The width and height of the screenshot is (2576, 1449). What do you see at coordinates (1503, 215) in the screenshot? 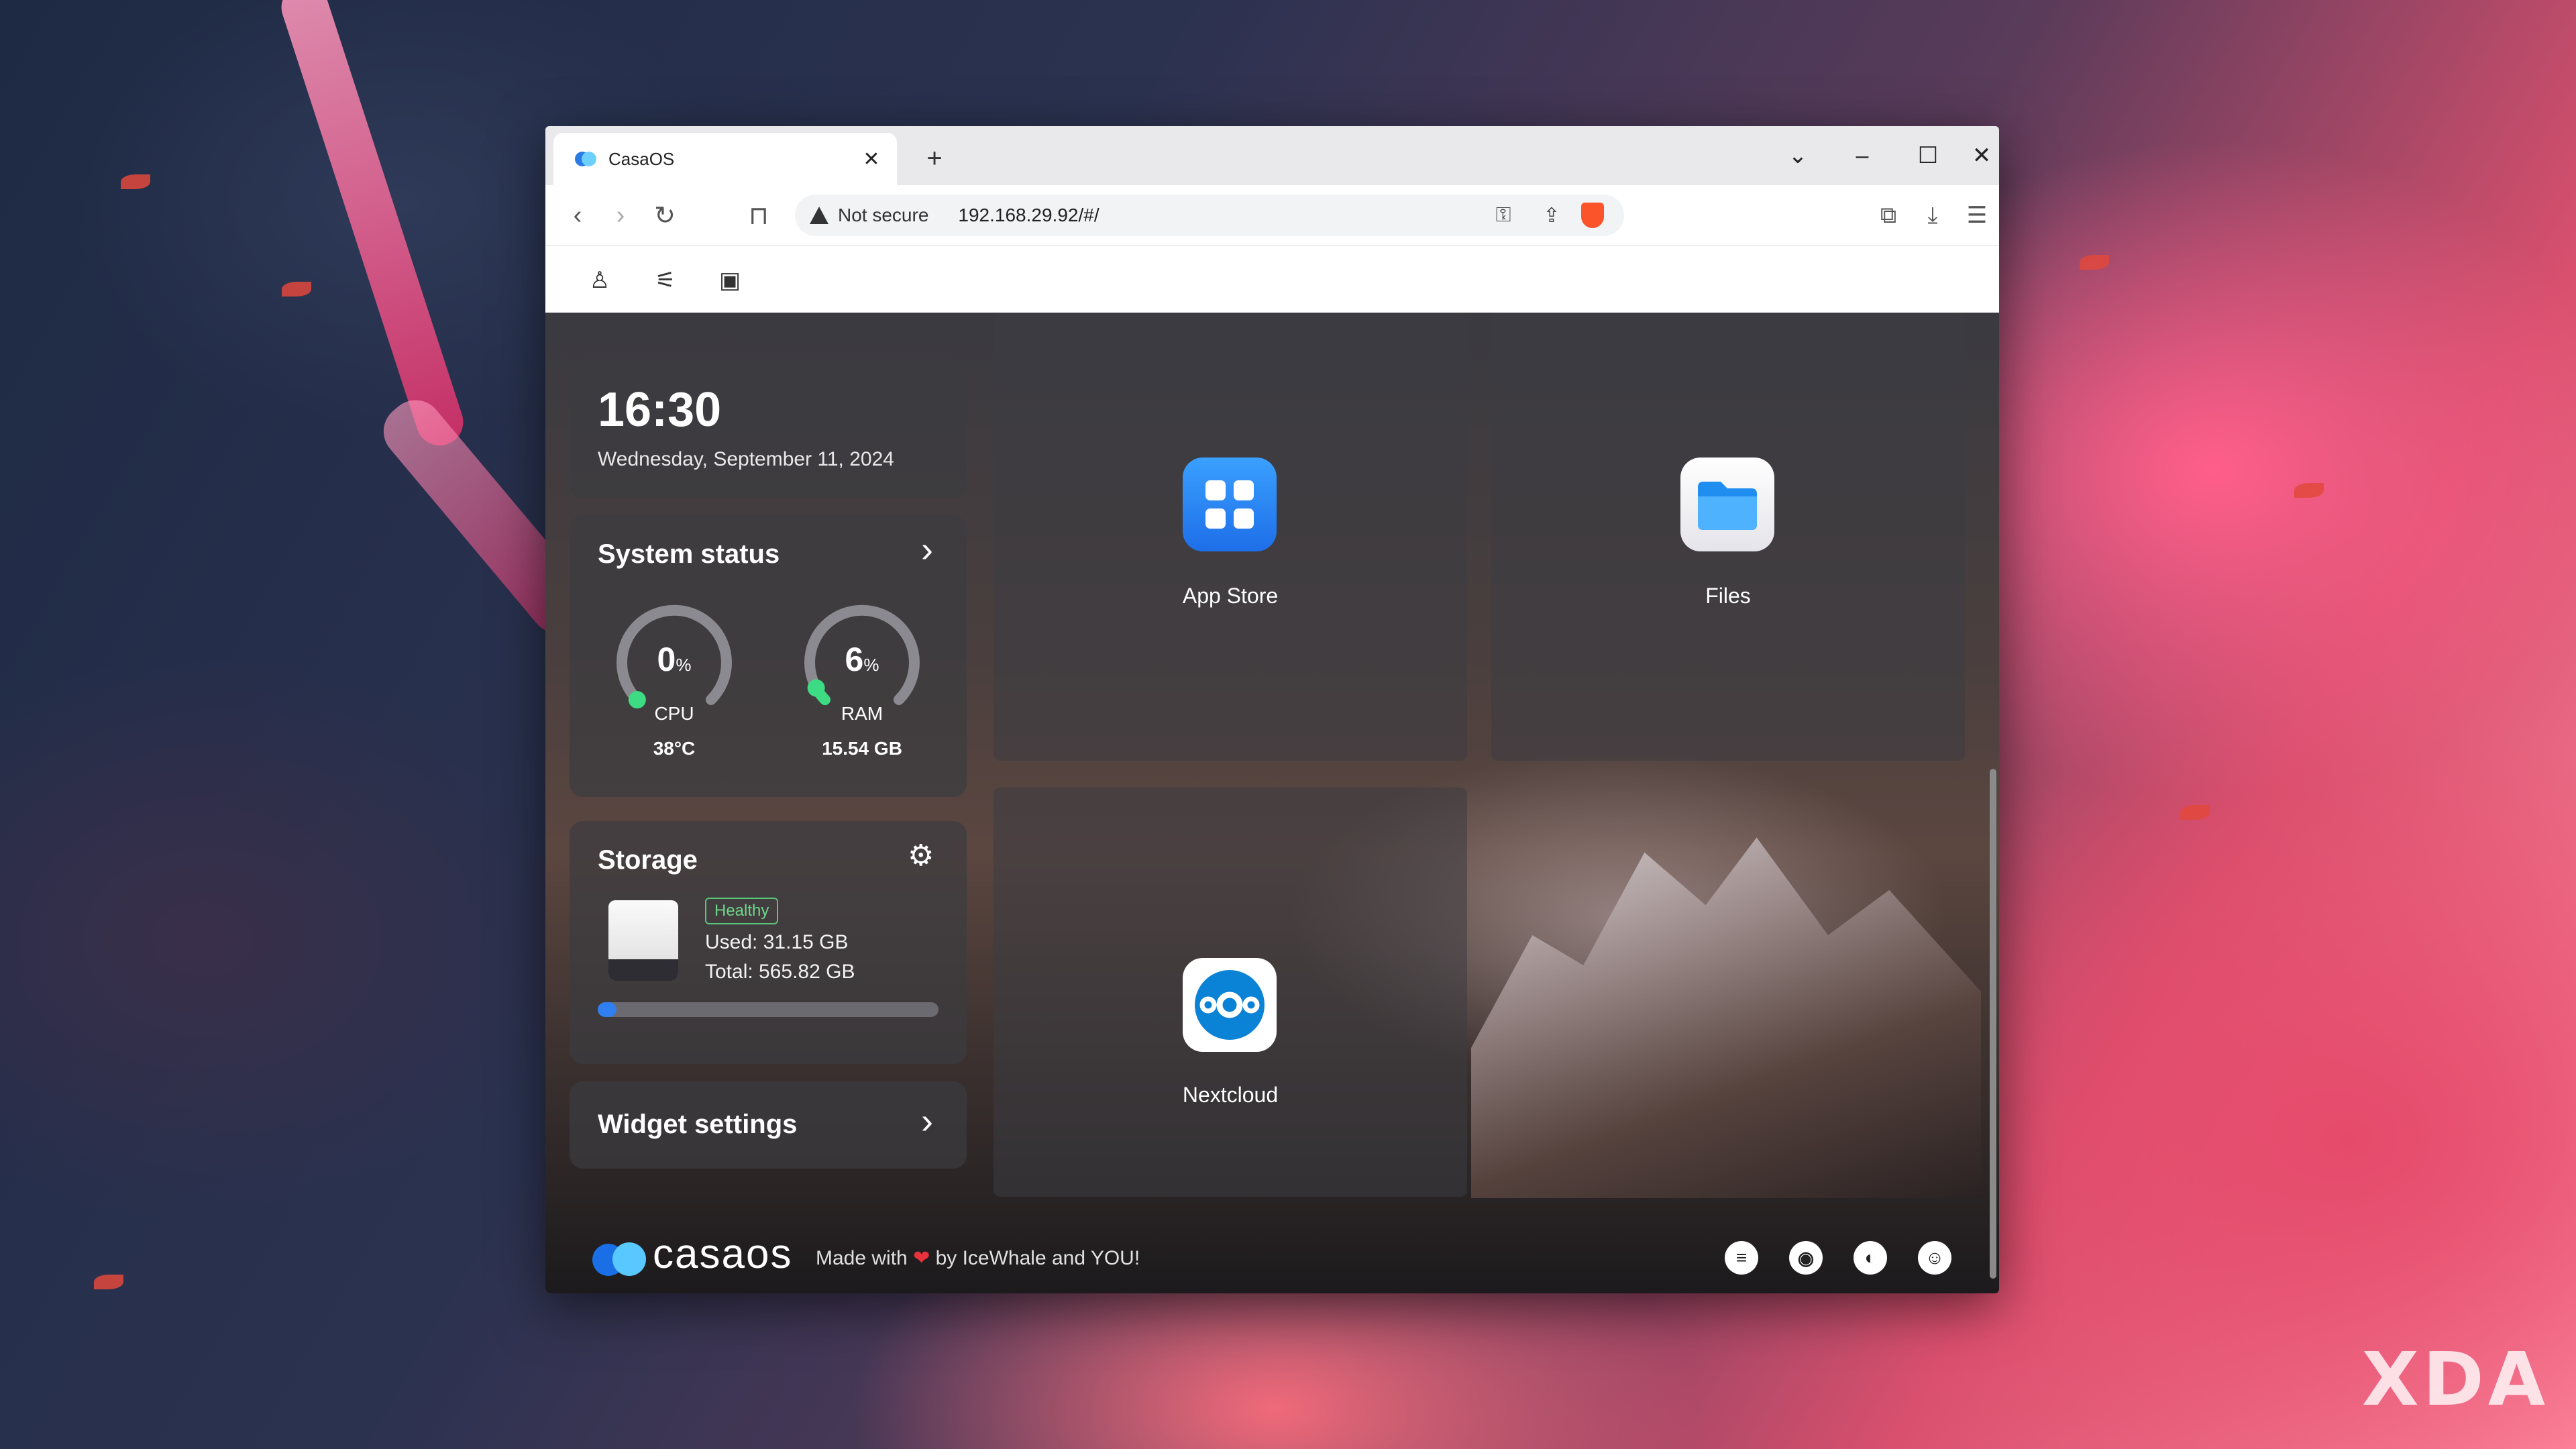
I see `key-icon: ⚿` at bounding box center [1503, 215].